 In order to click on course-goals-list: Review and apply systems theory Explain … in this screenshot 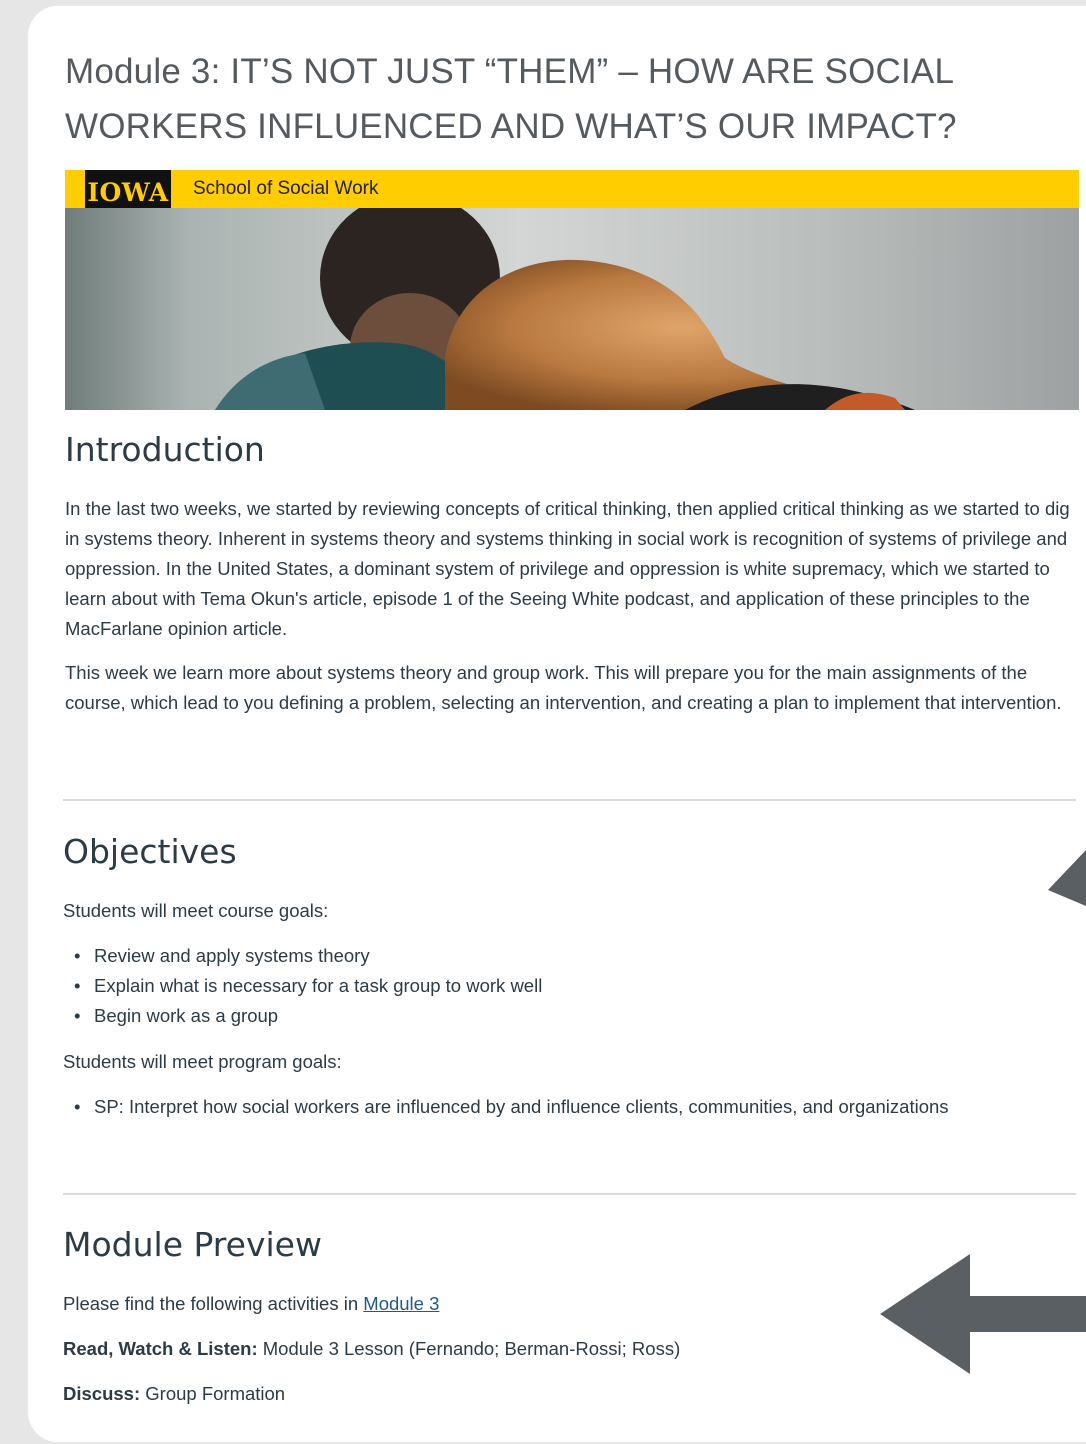, I will do `click(308, 986)`.